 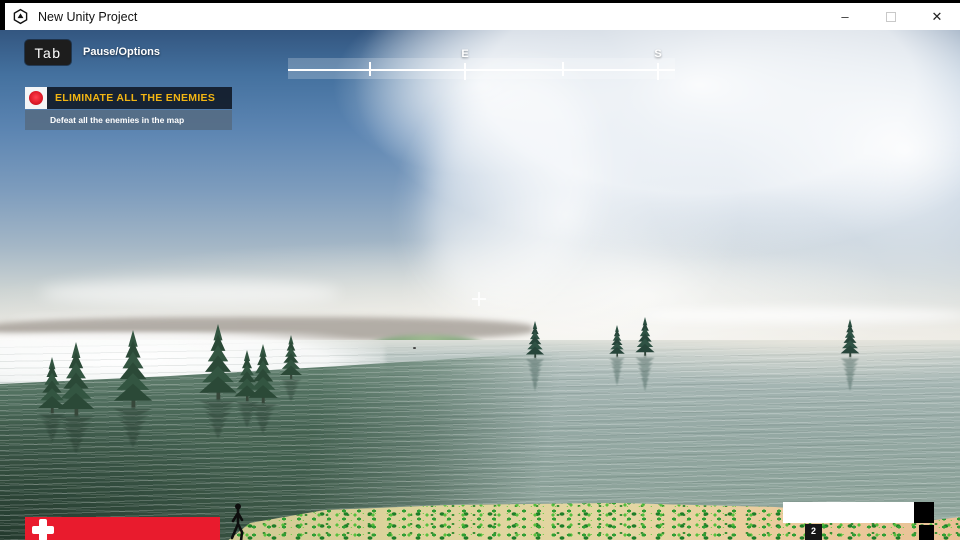 I want to click on tab-key-button: Tab, so click(x=48, y=52).